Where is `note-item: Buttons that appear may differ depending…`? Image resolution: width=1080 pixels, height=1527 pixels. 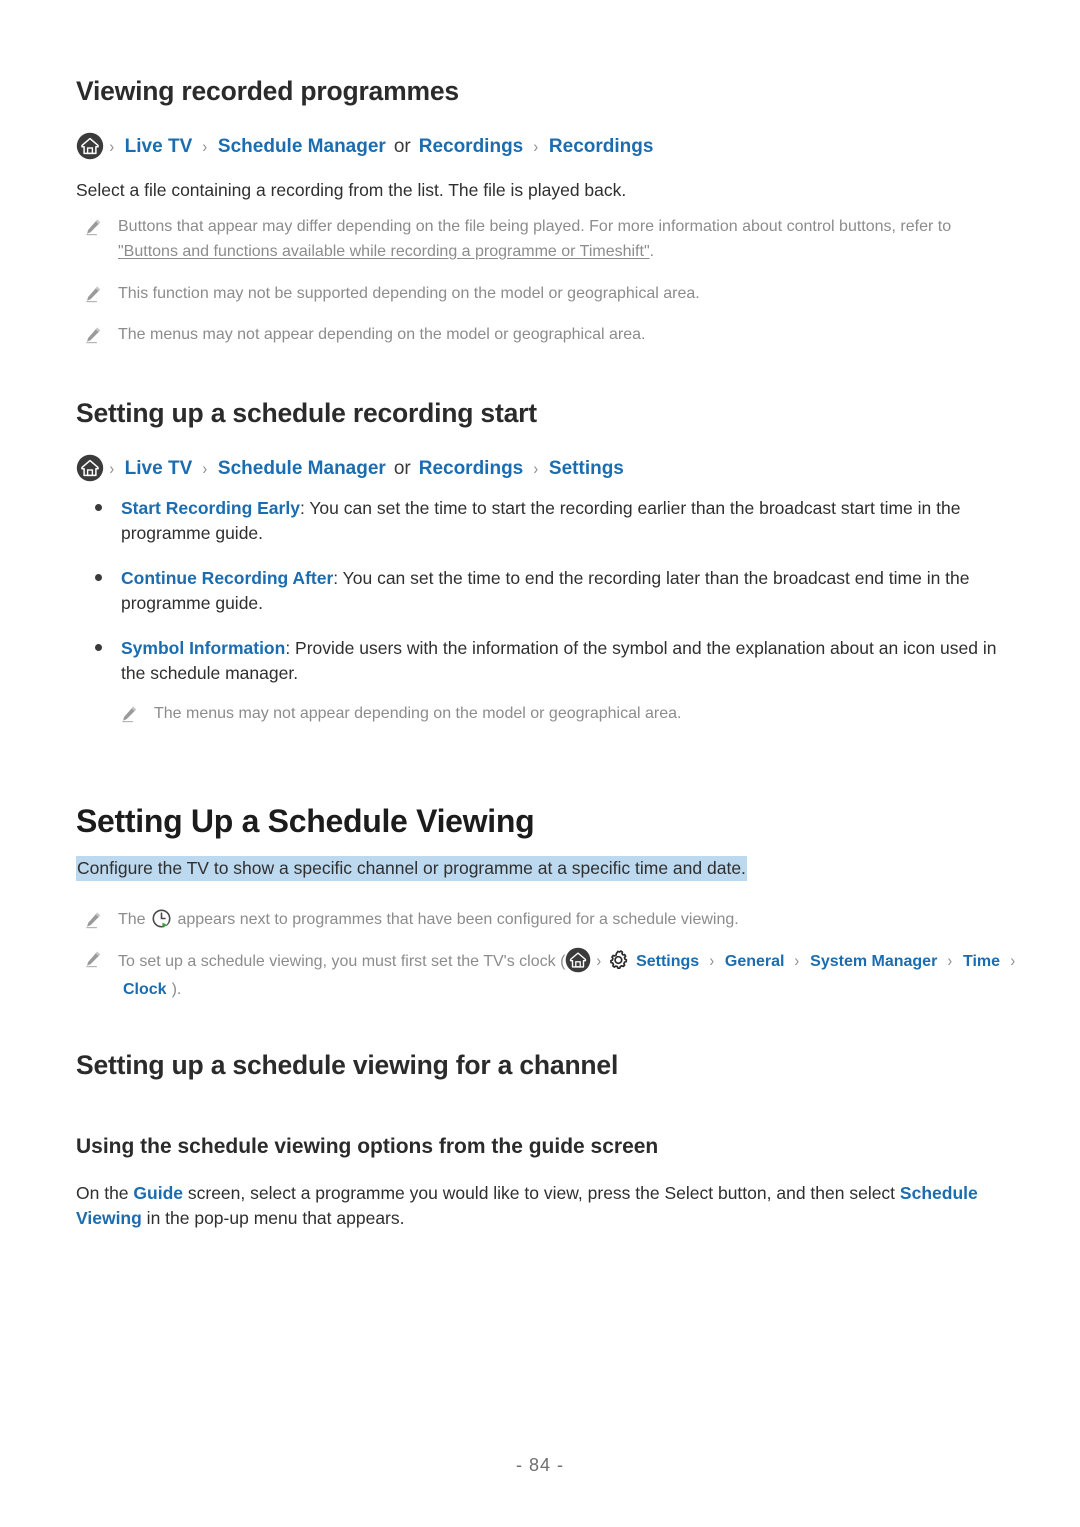 note-item: Buttons that appear may differ depending… is located at coordinates (541, 240).